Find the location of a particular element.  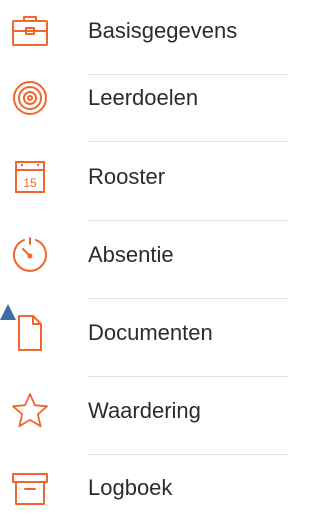

calendar-icon: 15 is located at coordinates (30, 177).